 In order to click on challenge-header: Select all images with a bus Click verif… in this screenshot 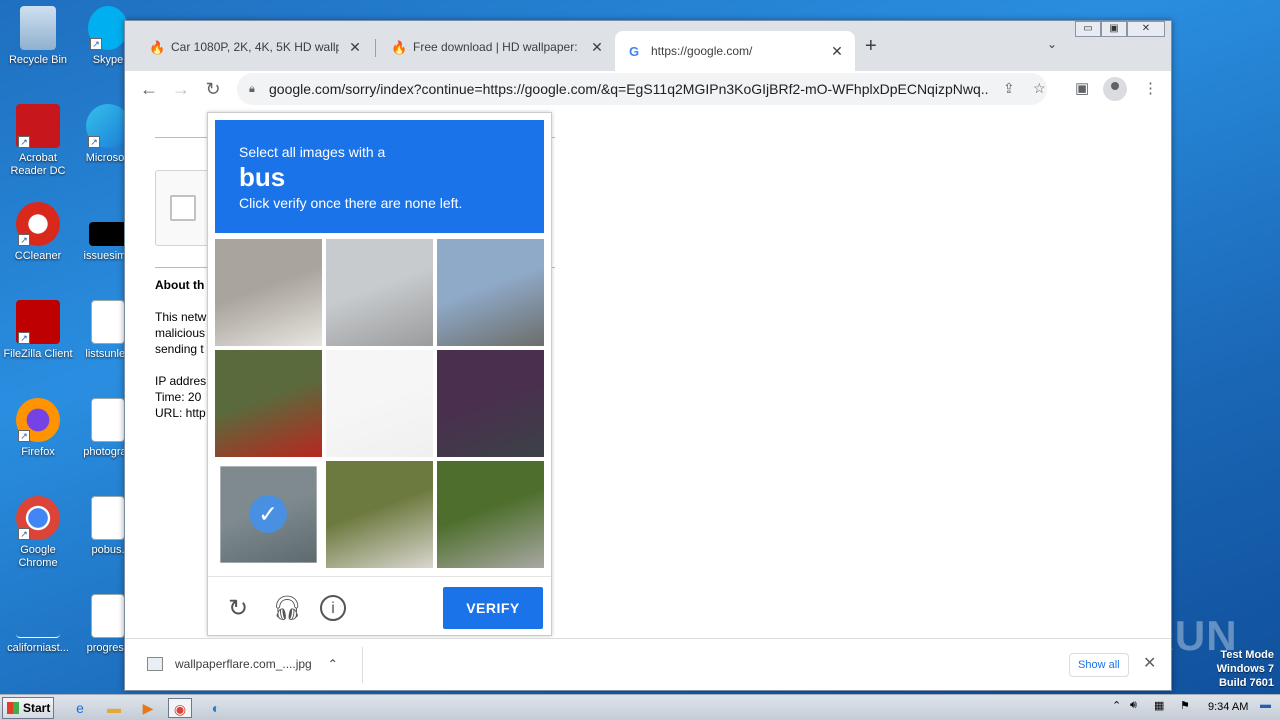, I will do `click(379, 176)`.